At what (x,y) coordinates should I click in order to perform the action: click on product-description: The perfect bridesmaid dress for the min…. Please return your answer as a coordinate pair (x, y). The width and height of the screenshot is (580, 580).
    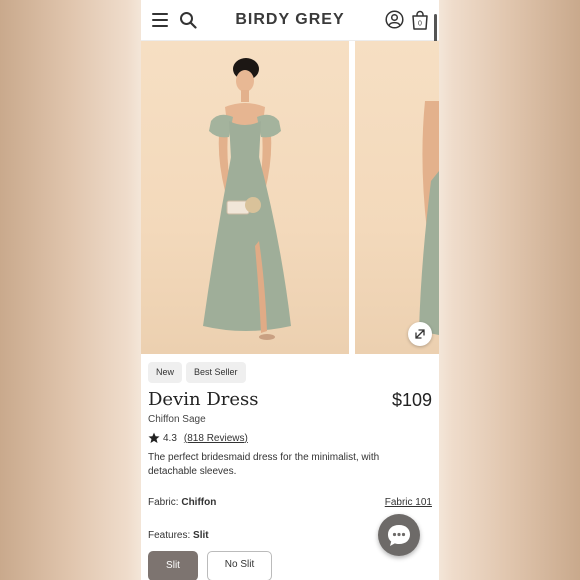
    Looking at the image, I should click on (264, 464).